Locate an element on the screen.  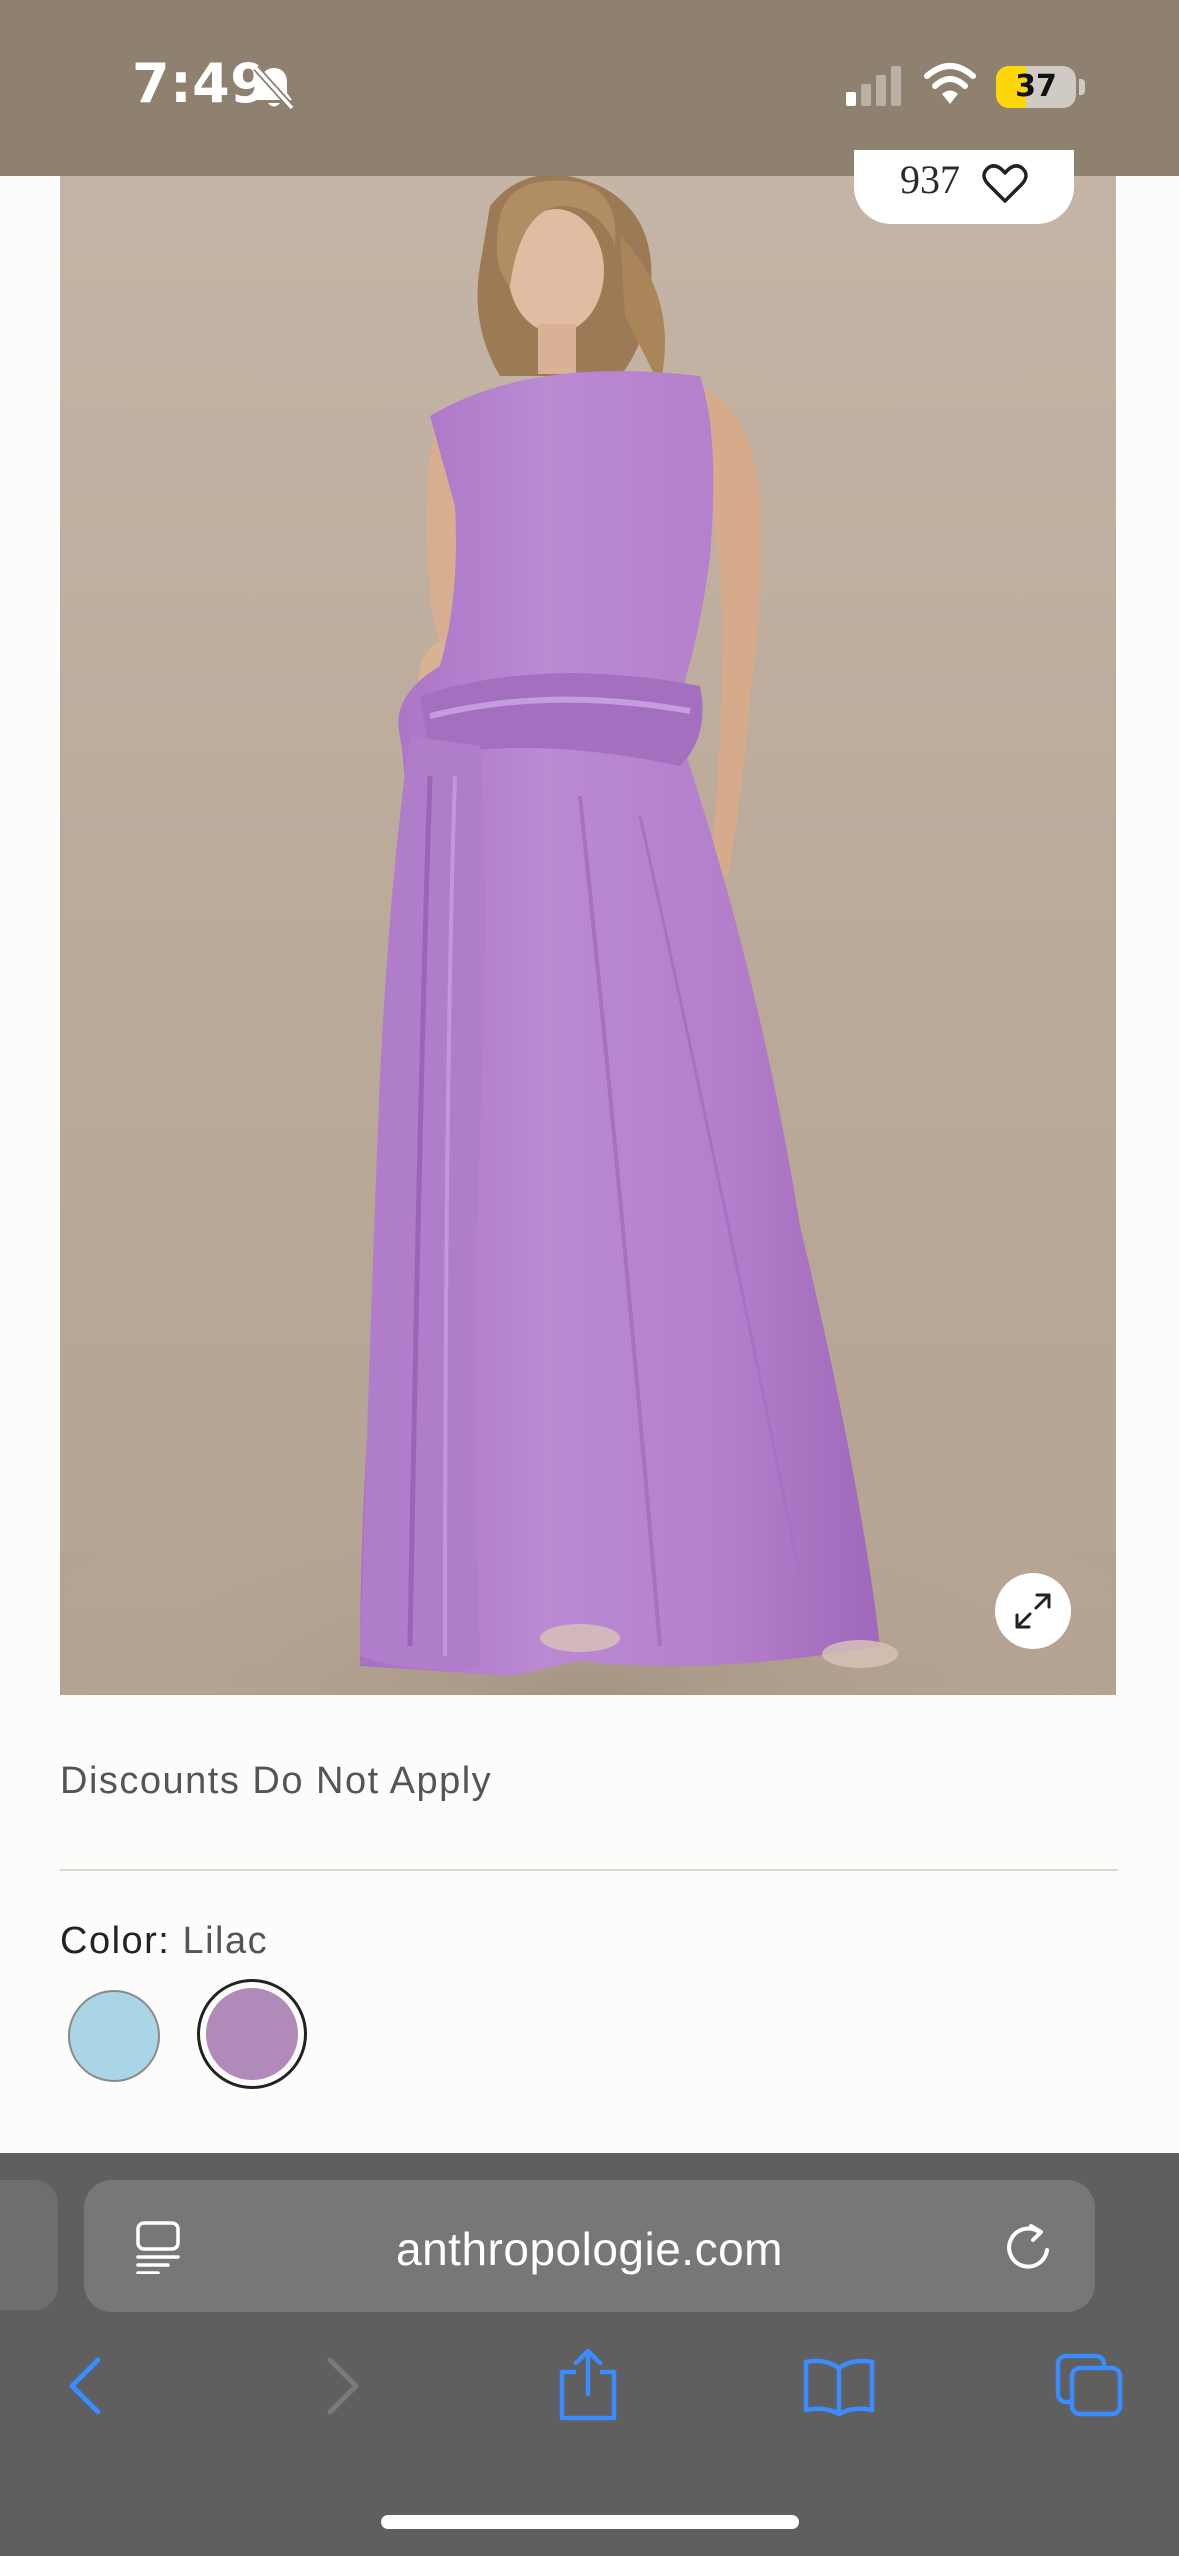
divider is located at coordinates (589, 1870).